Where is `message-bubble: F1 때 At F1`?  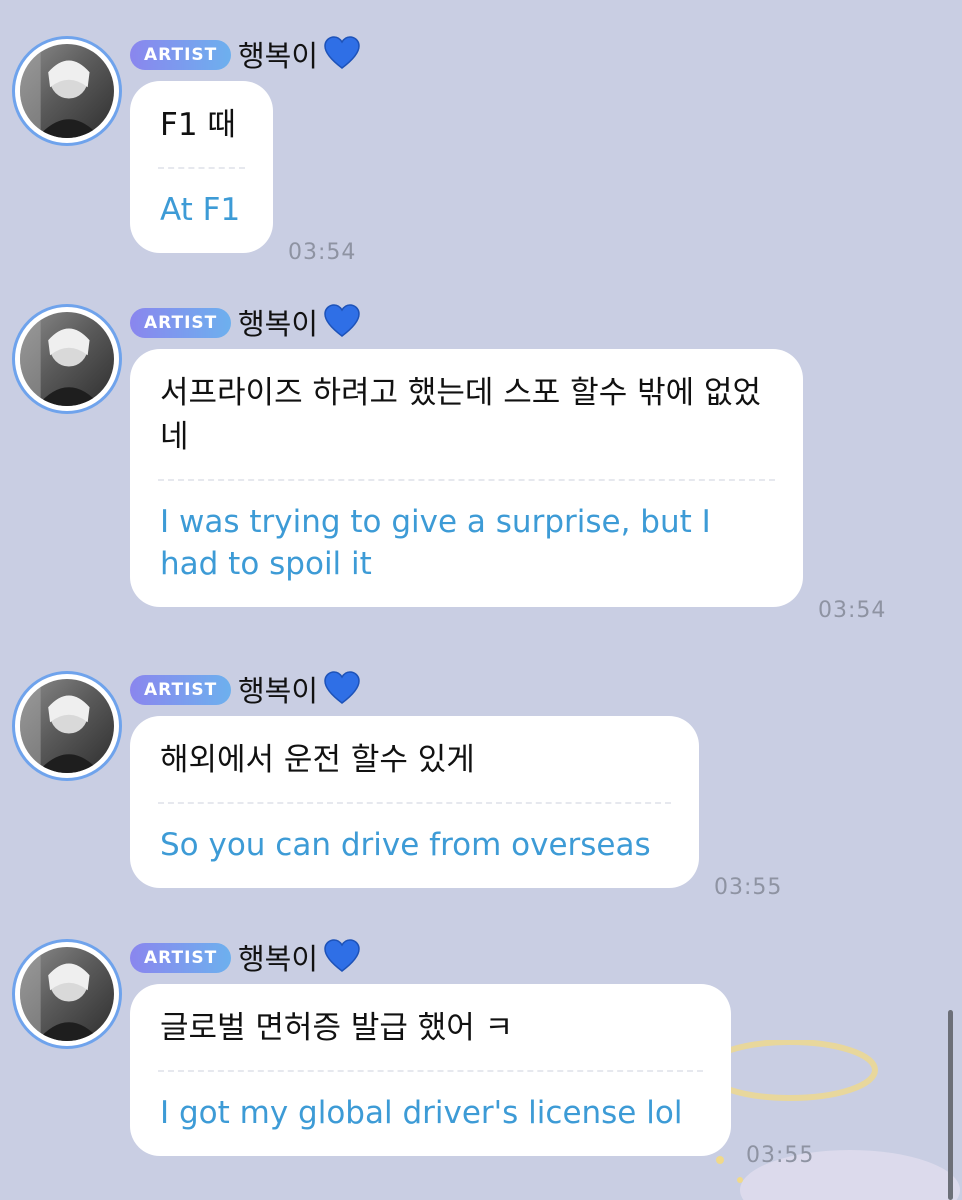
message-bubble: F1 때 At F1 is located at coordinates (201, 167).